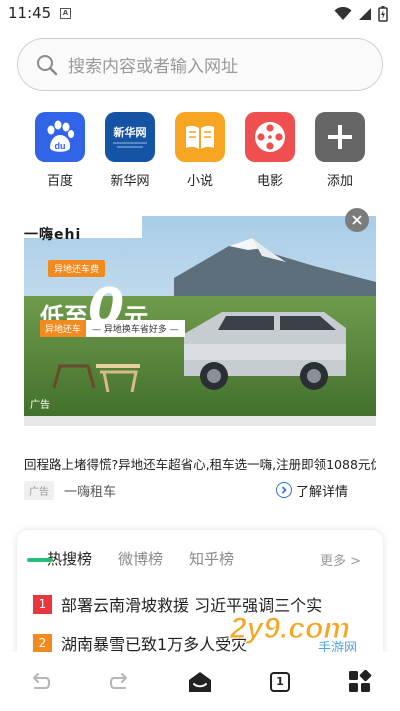 The height and width of the screenshot is (711, 400). I want to click on shortcut-xinhua: 新华网 新华网, so click(130, 150).